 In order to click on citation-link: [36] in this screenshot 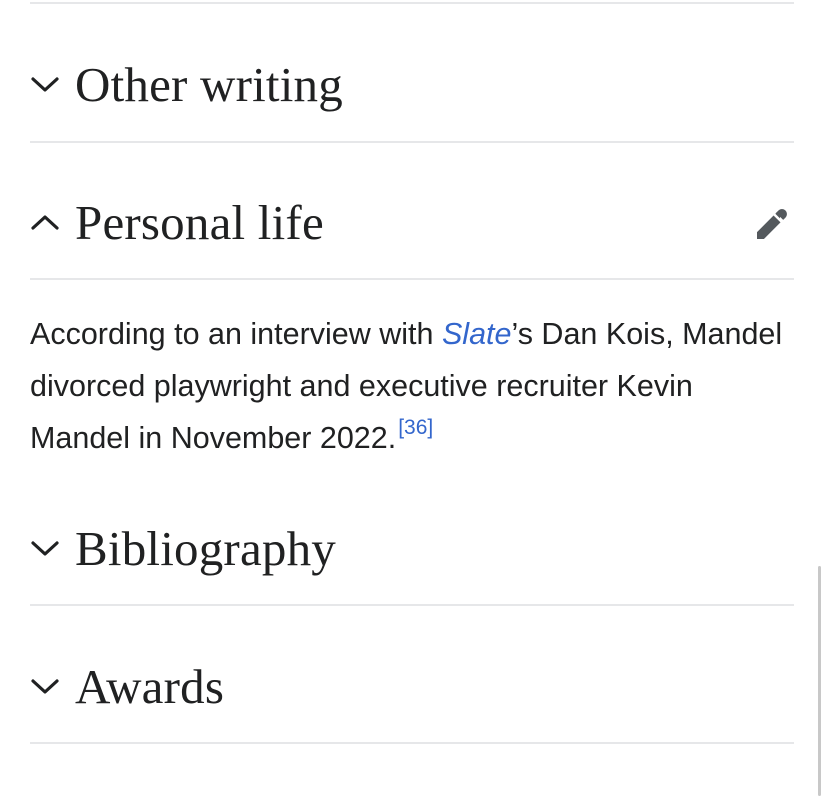, I will do `click(415, 427)`.